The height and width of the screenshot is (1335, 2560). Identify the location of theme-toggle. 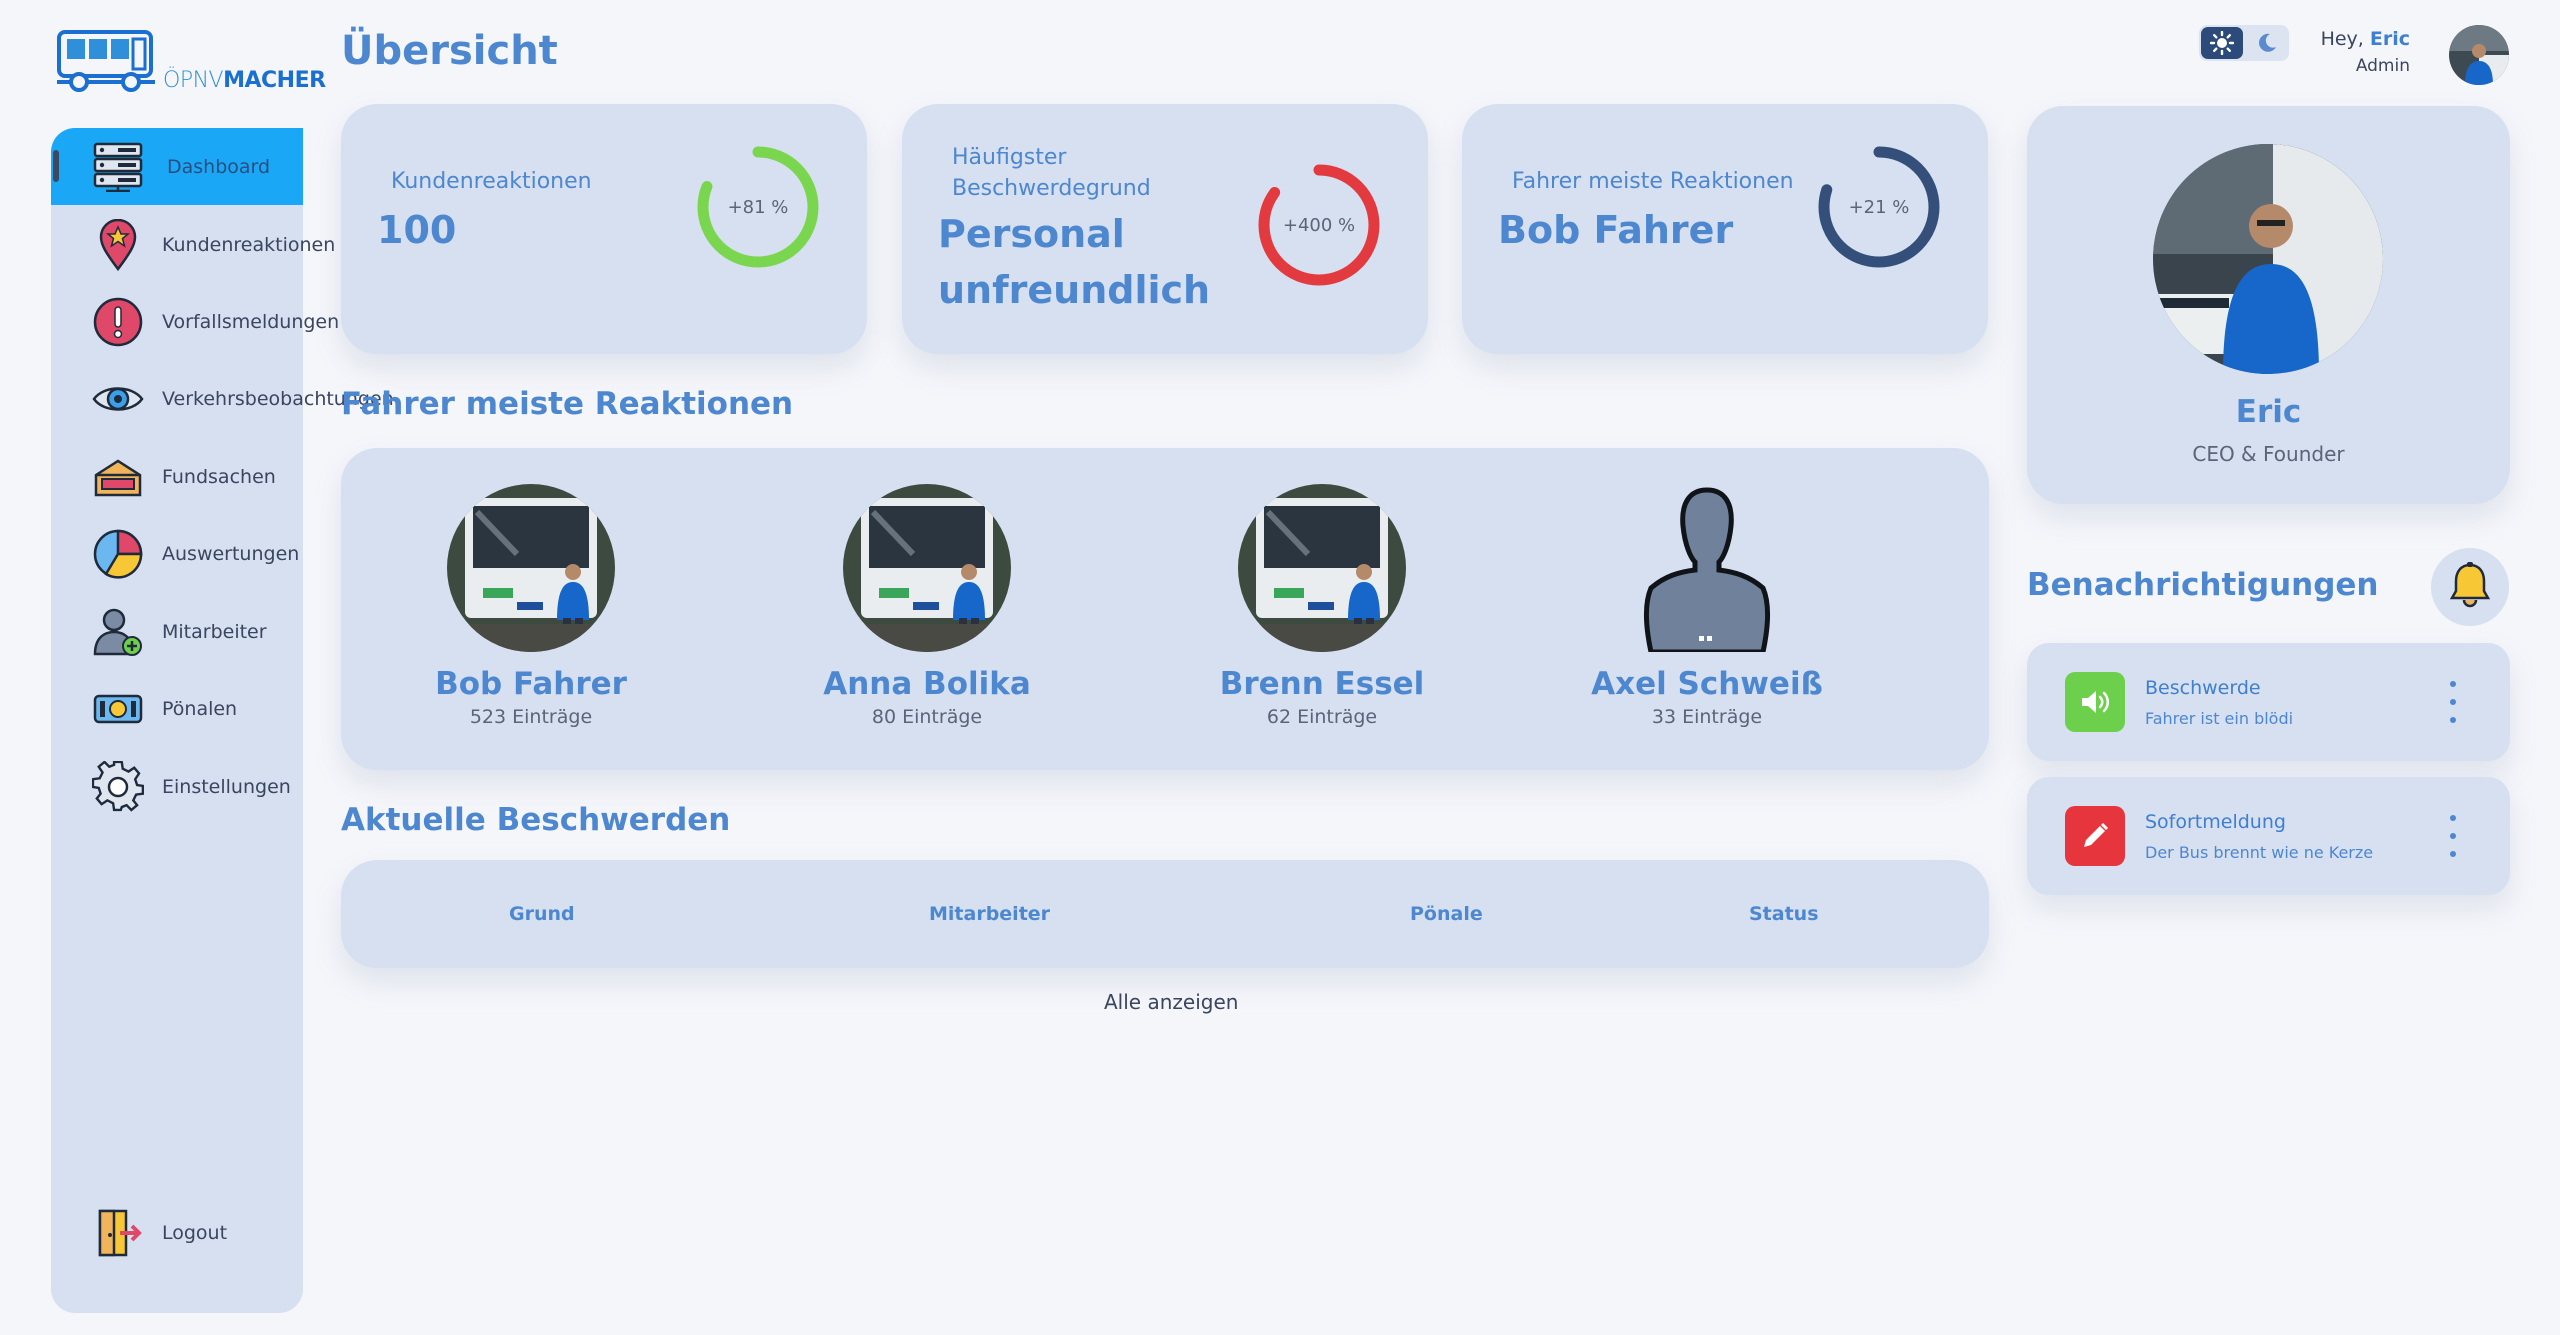
(2244, 43).